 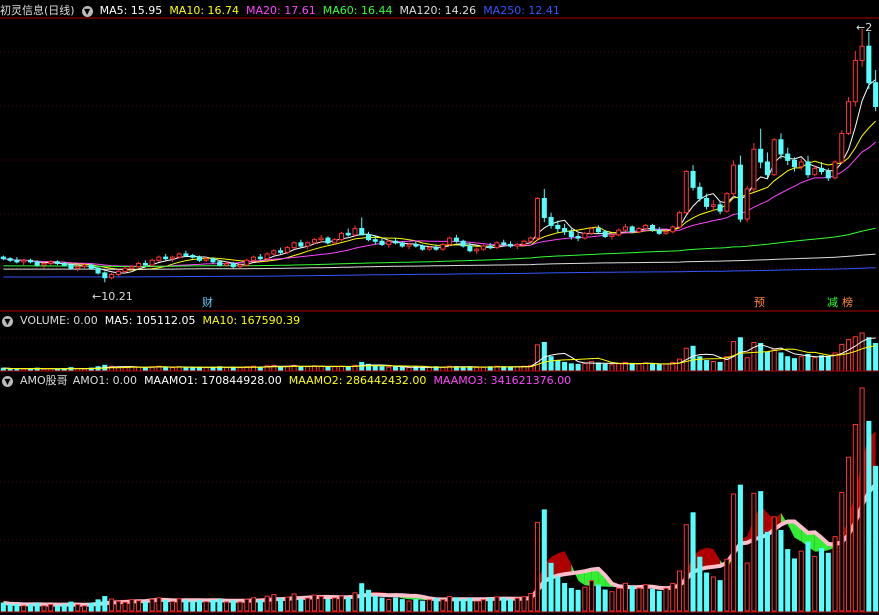 I want to click on low-price-label: ←10.21, so click(x=112, y=296).